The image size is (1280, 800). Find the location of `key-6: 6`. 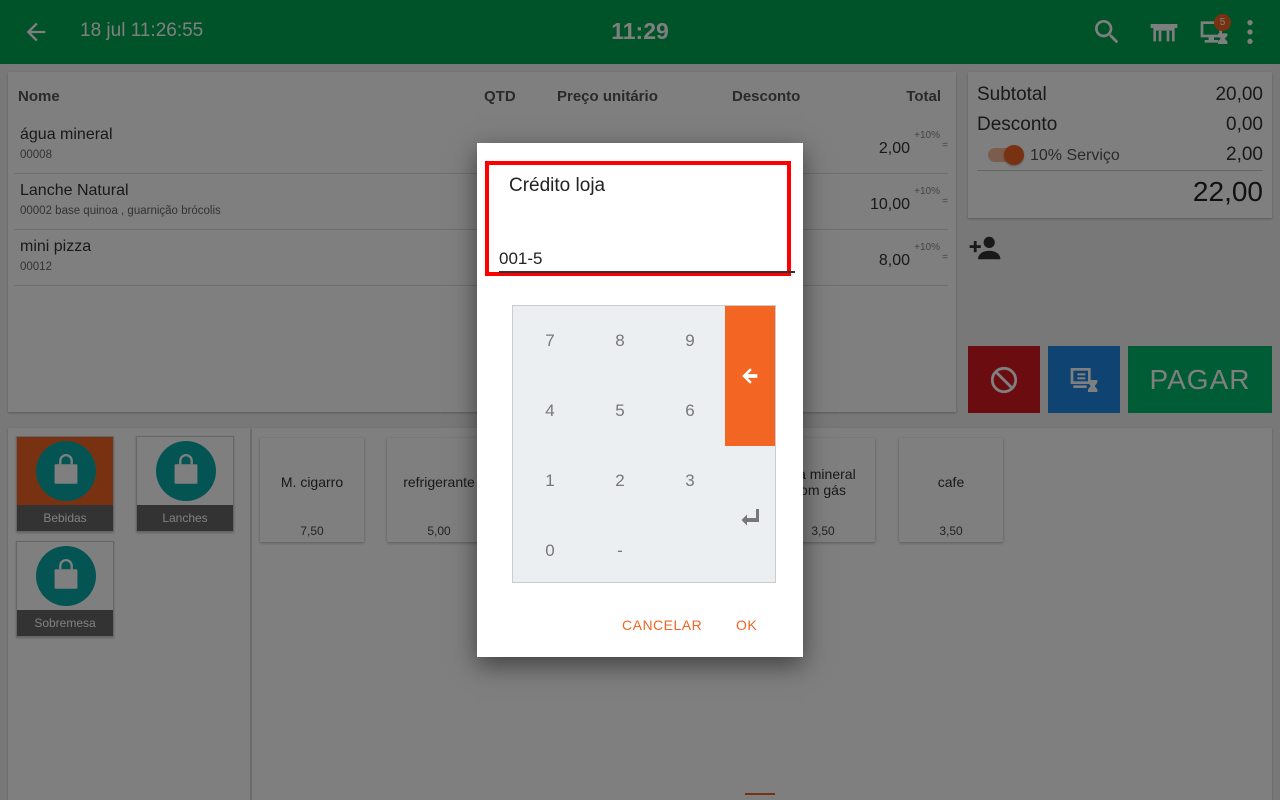

key-6: 6 is located at coordinates (690, 411).